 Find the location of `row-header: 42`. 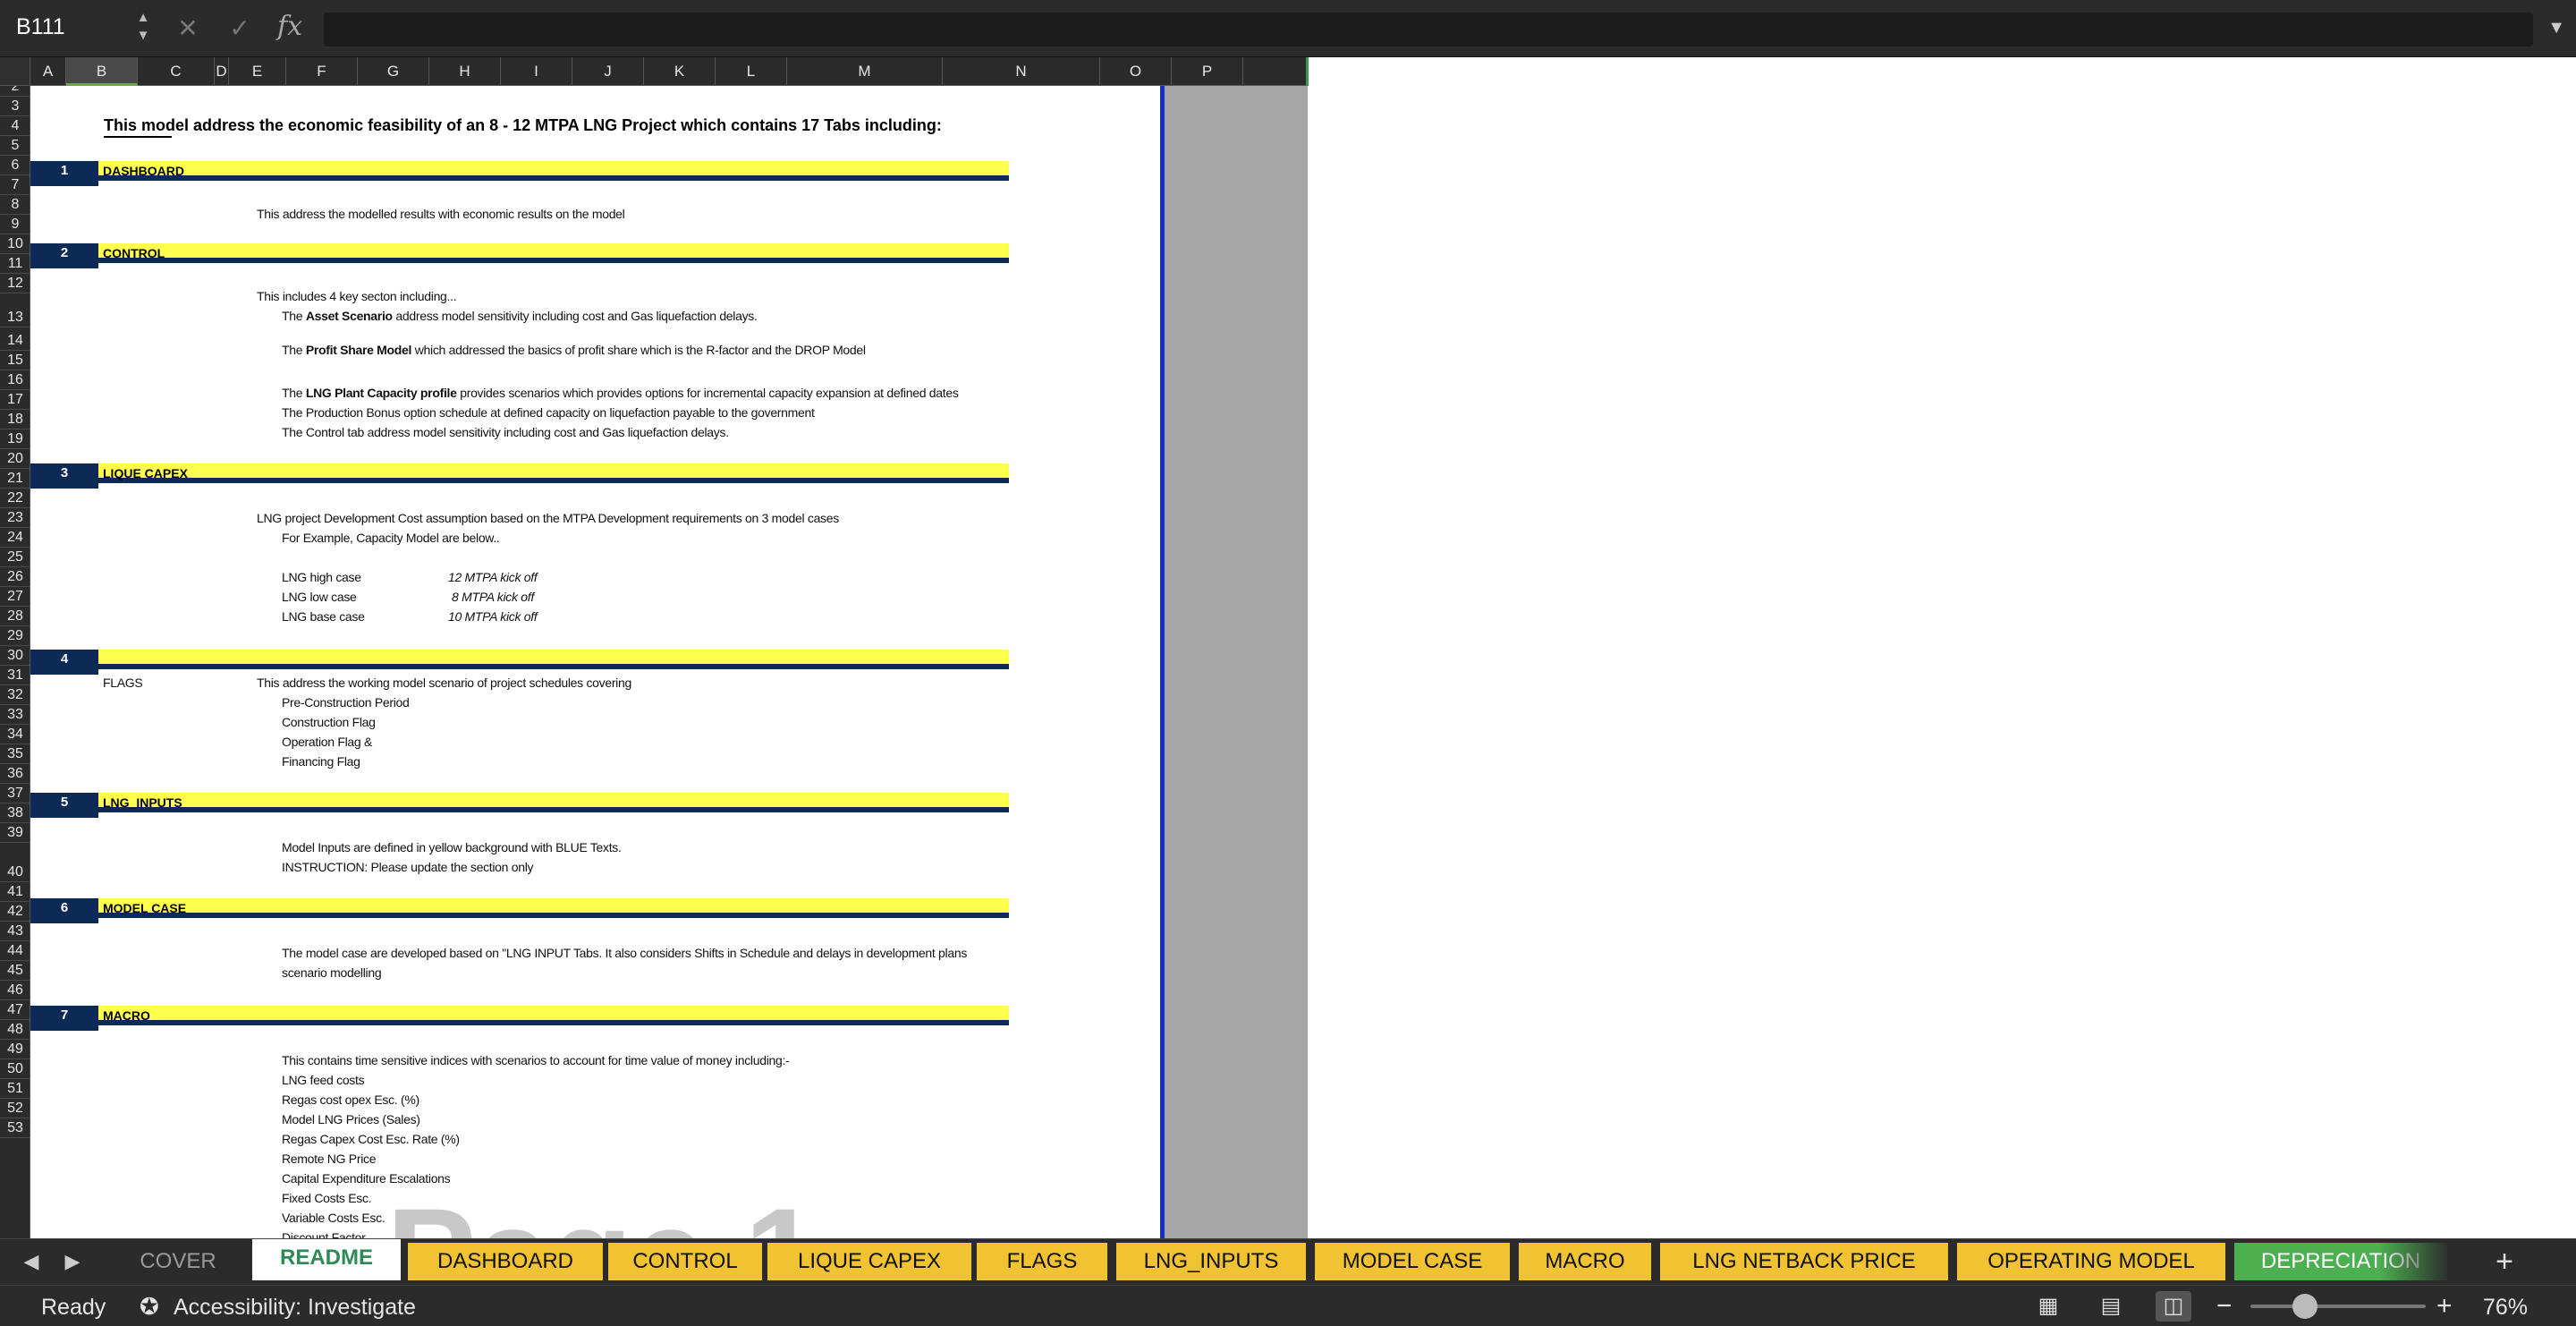

row-header: 42 is located at coordinates (15, 912).